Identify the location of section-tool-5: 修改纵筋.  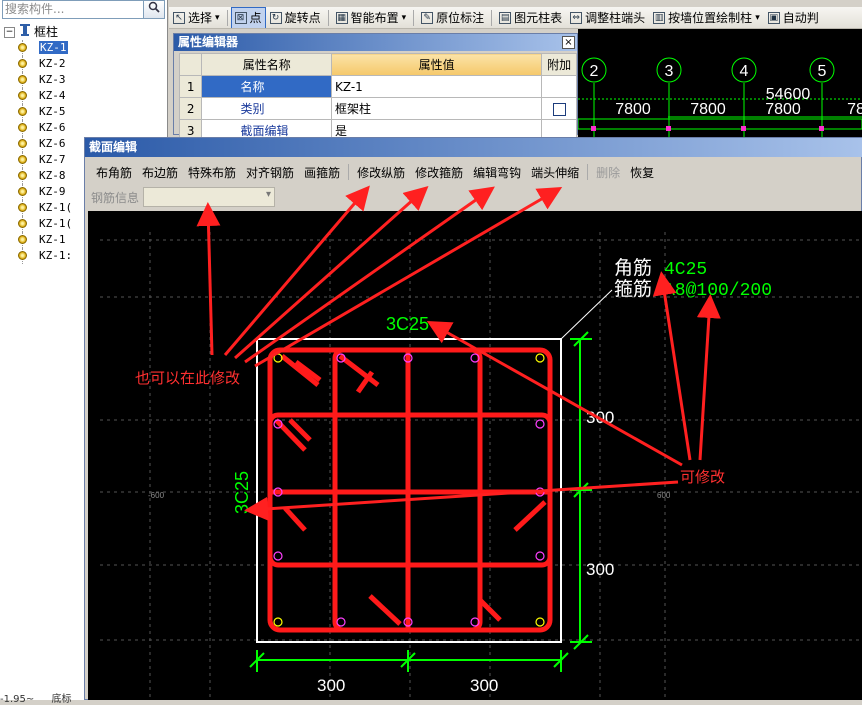
(381, 172).